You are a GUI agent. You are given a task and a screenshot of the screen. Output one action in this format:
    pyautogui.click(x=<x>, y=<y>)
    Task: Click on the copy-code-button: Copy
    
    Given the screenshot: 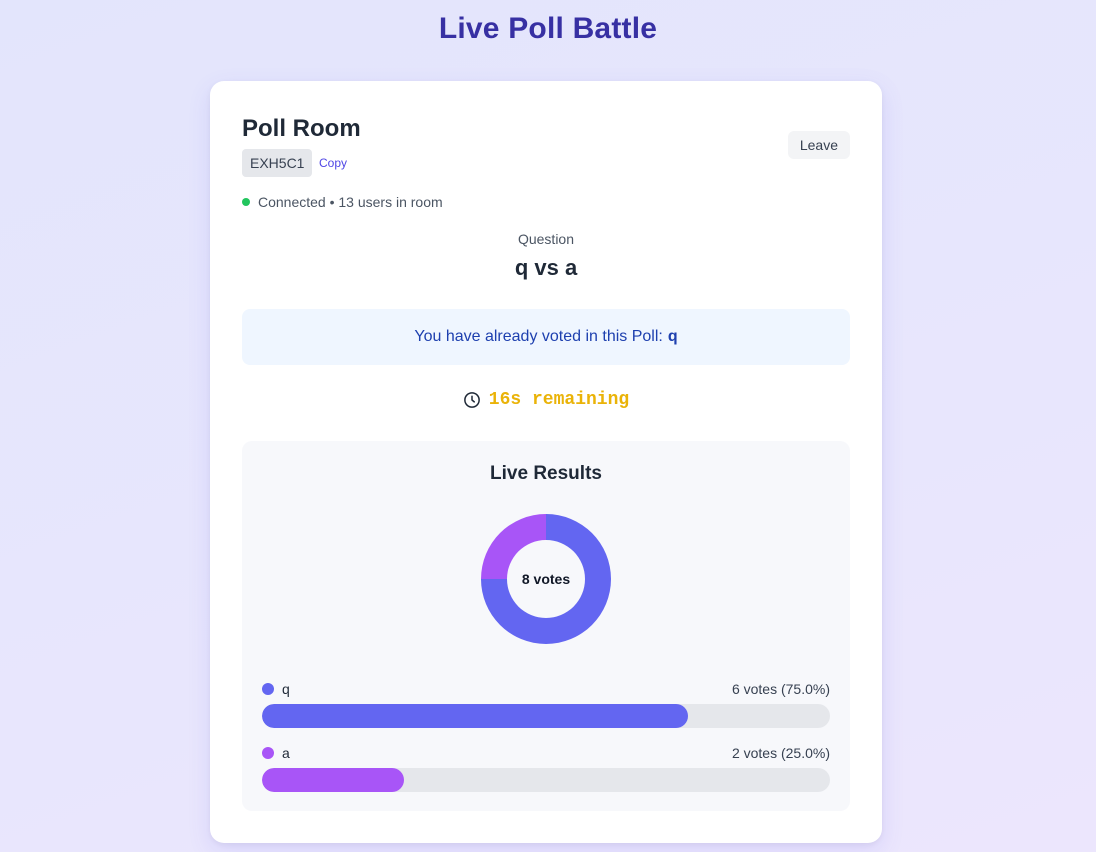 What is the action you would take?
    pyautogui.click(x=333, y=163)
    